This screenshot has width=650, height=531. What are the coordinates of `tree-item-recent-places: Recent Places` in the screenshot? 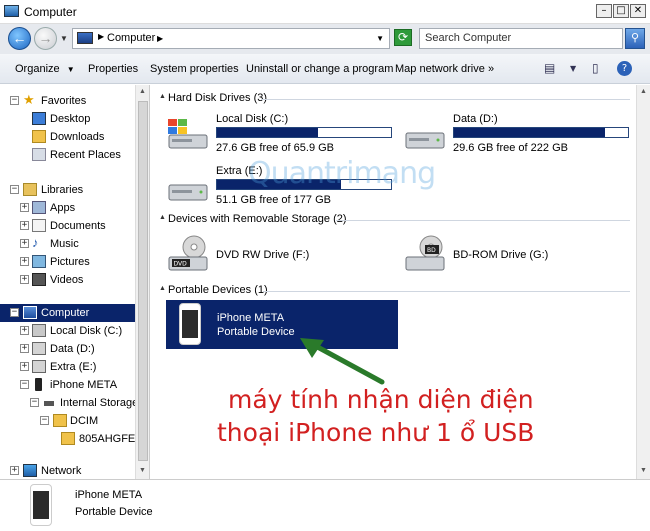 It's located at (74, 155).